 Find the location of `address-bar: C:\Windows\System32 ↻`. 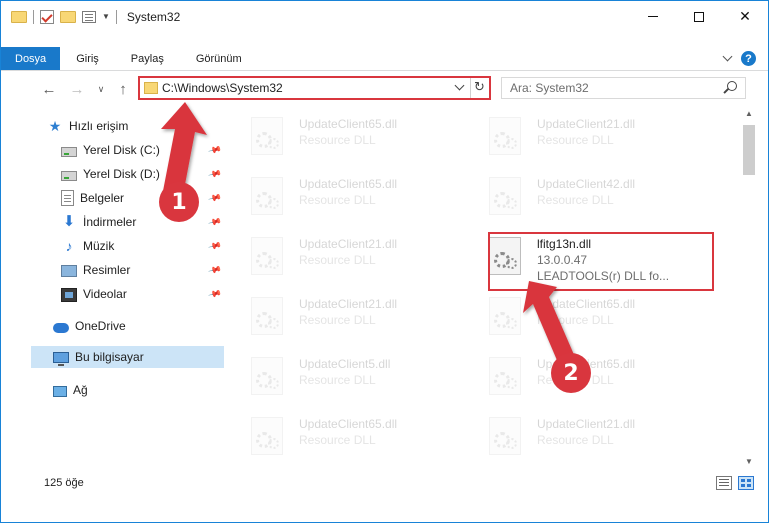

address-bar: C:\Windows\System32 ↻ is located at coordinates (314, 88).